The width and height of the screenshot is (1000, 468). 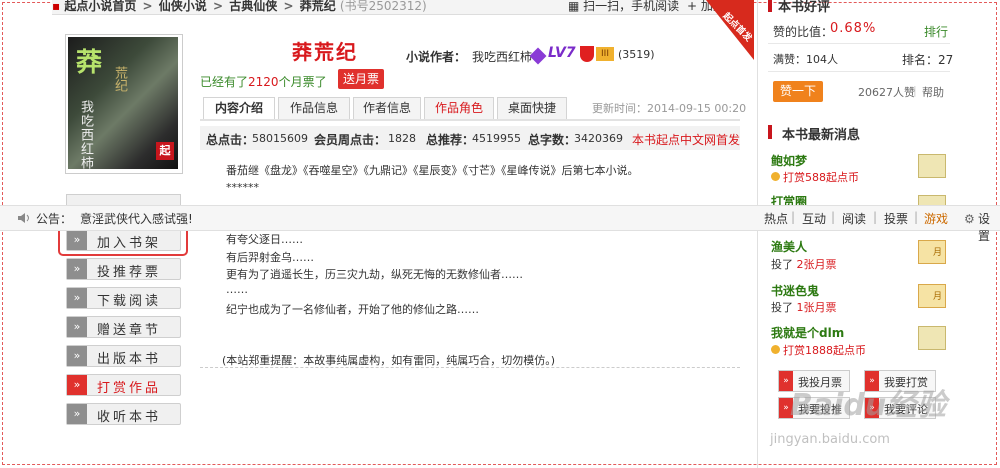 I want to click on message-action: 投了 2张月票, so click(x=804, y=264).